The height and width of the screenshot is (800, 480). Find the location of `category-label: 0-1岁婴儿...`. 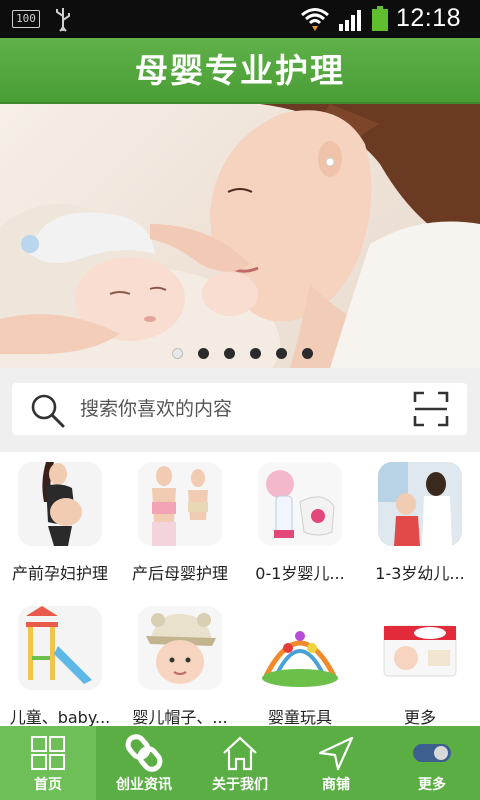

category-label: 0-1岁婴儿... is located at coordinates (300, 573).